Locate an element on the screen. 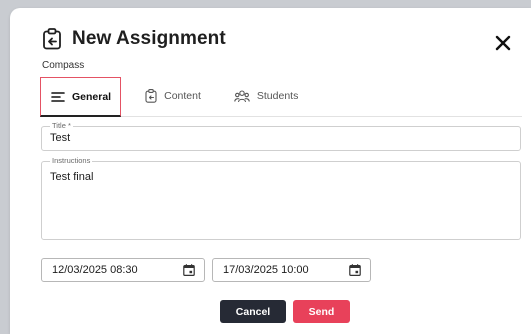 Image resolution: width=531 pixels, height=334 pixels. title-field-label: Title * is located at coordinates (61, 125).